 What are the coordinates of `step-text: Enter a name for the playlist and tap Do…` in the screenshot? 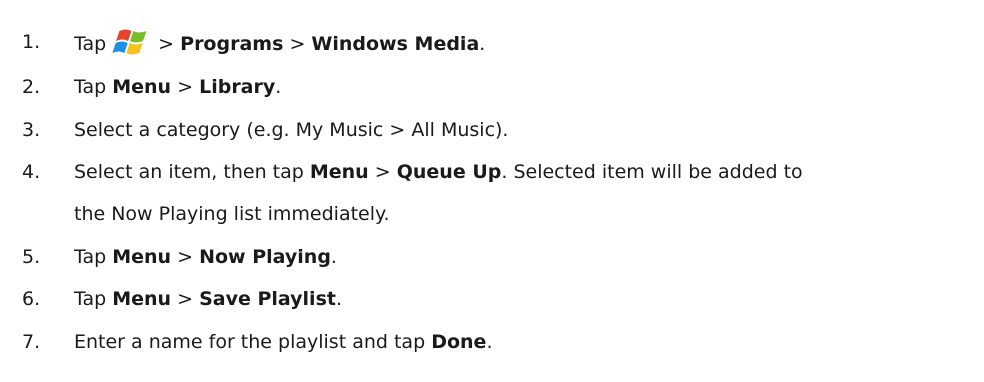 It's located at (283, 342).